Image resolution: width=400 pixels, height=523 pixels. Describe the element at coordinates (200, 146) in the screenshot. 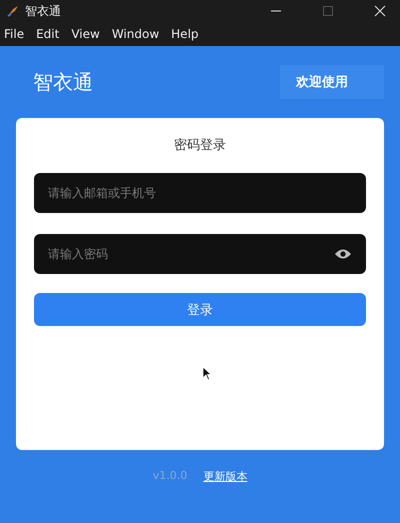

I see `login-title: 密码登录` at that location.